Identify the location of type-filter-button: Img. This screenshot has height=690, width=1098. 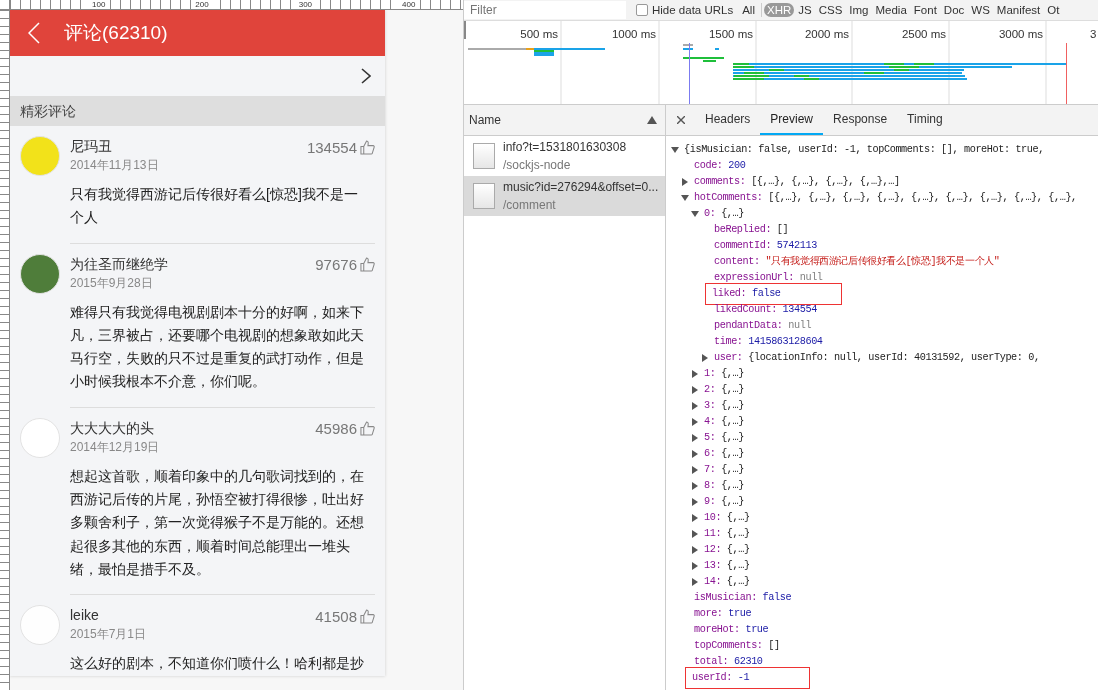
(859, 10).